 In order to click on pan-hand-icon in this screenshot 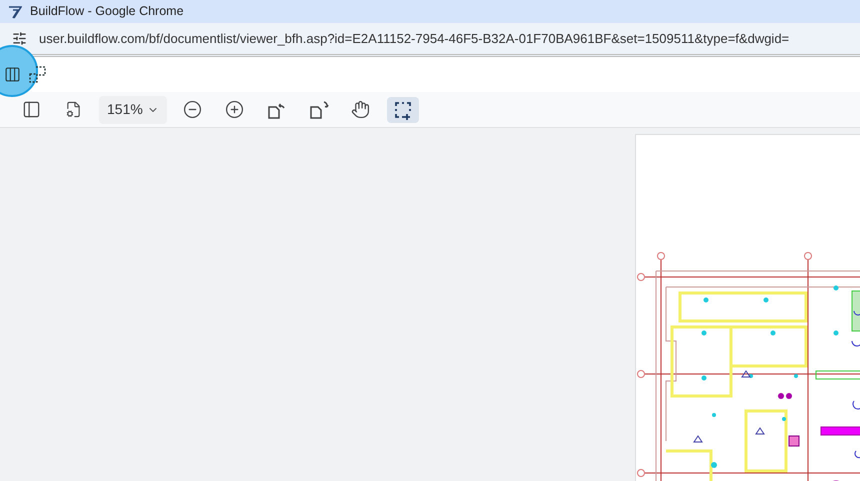, I will do `click(360, 109)`.